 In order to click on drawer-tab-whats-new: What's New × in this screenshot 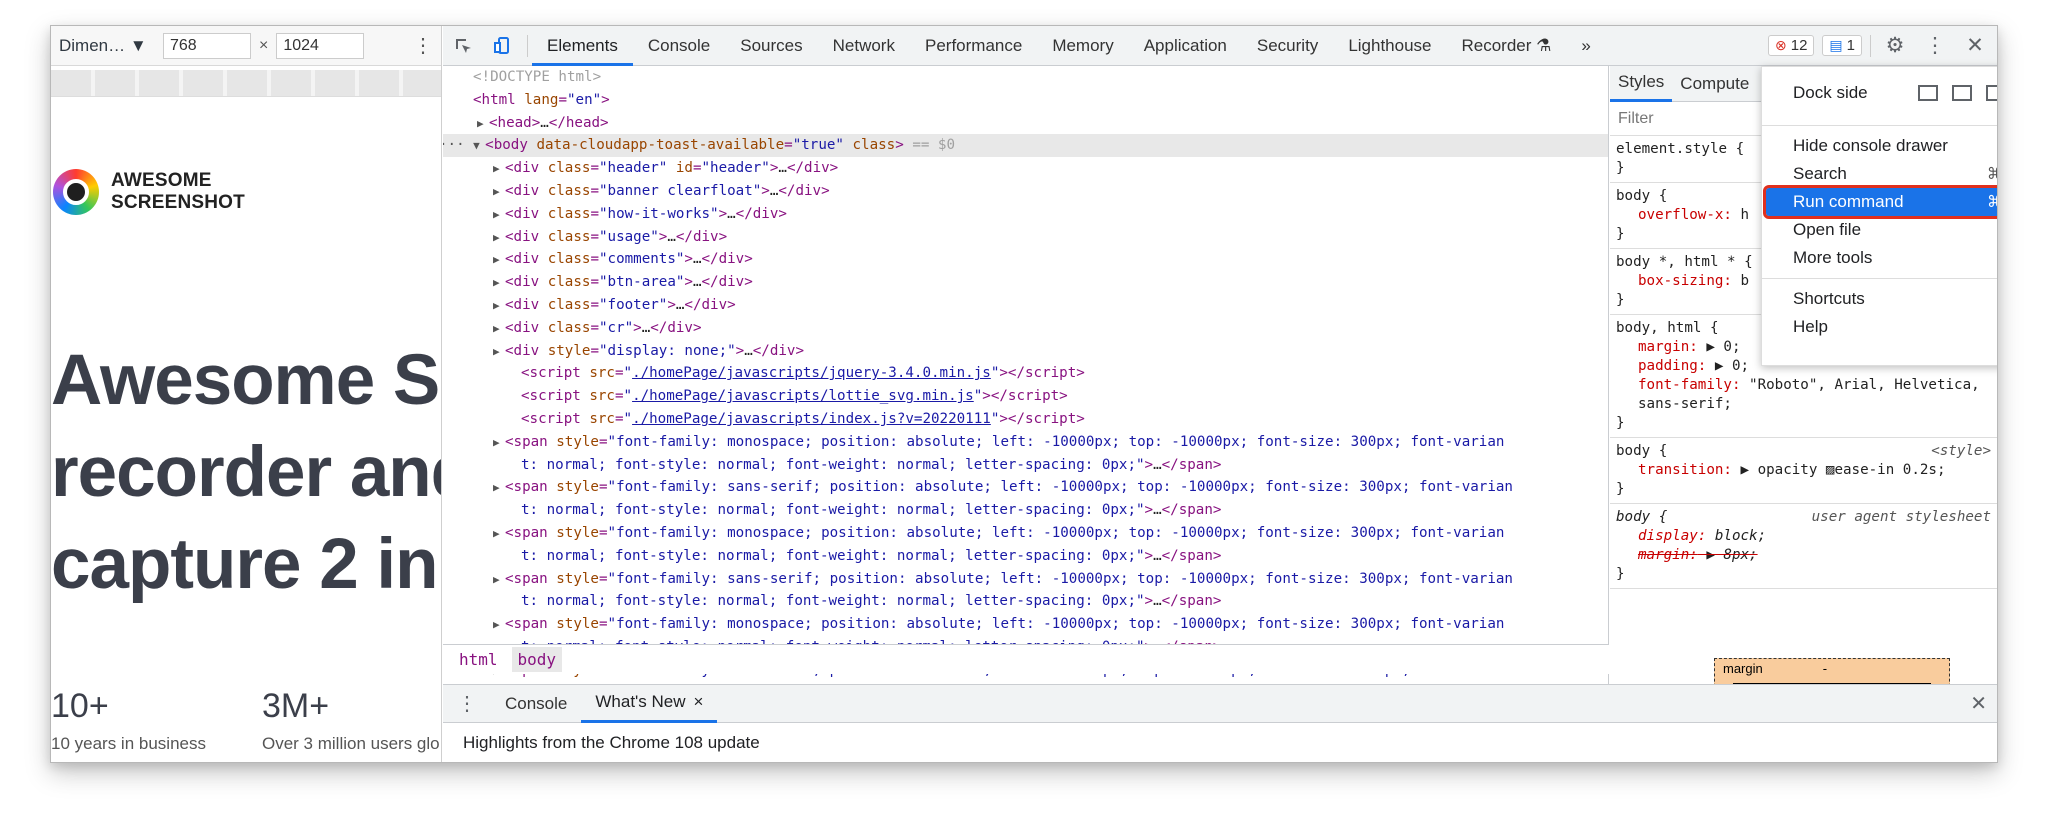, I will do `click(649, 704)`.